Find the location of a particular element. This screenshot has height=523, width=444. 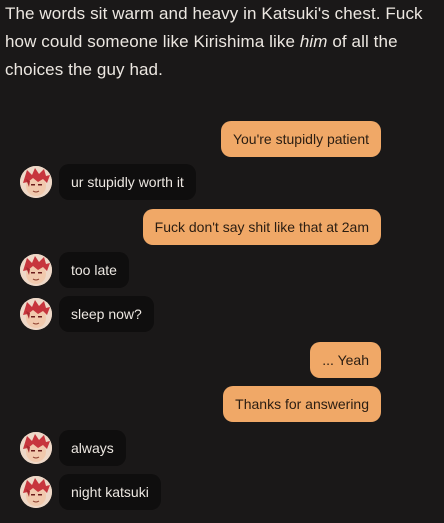

message-row-received: sleep now? is located at coordinates (222, 314).